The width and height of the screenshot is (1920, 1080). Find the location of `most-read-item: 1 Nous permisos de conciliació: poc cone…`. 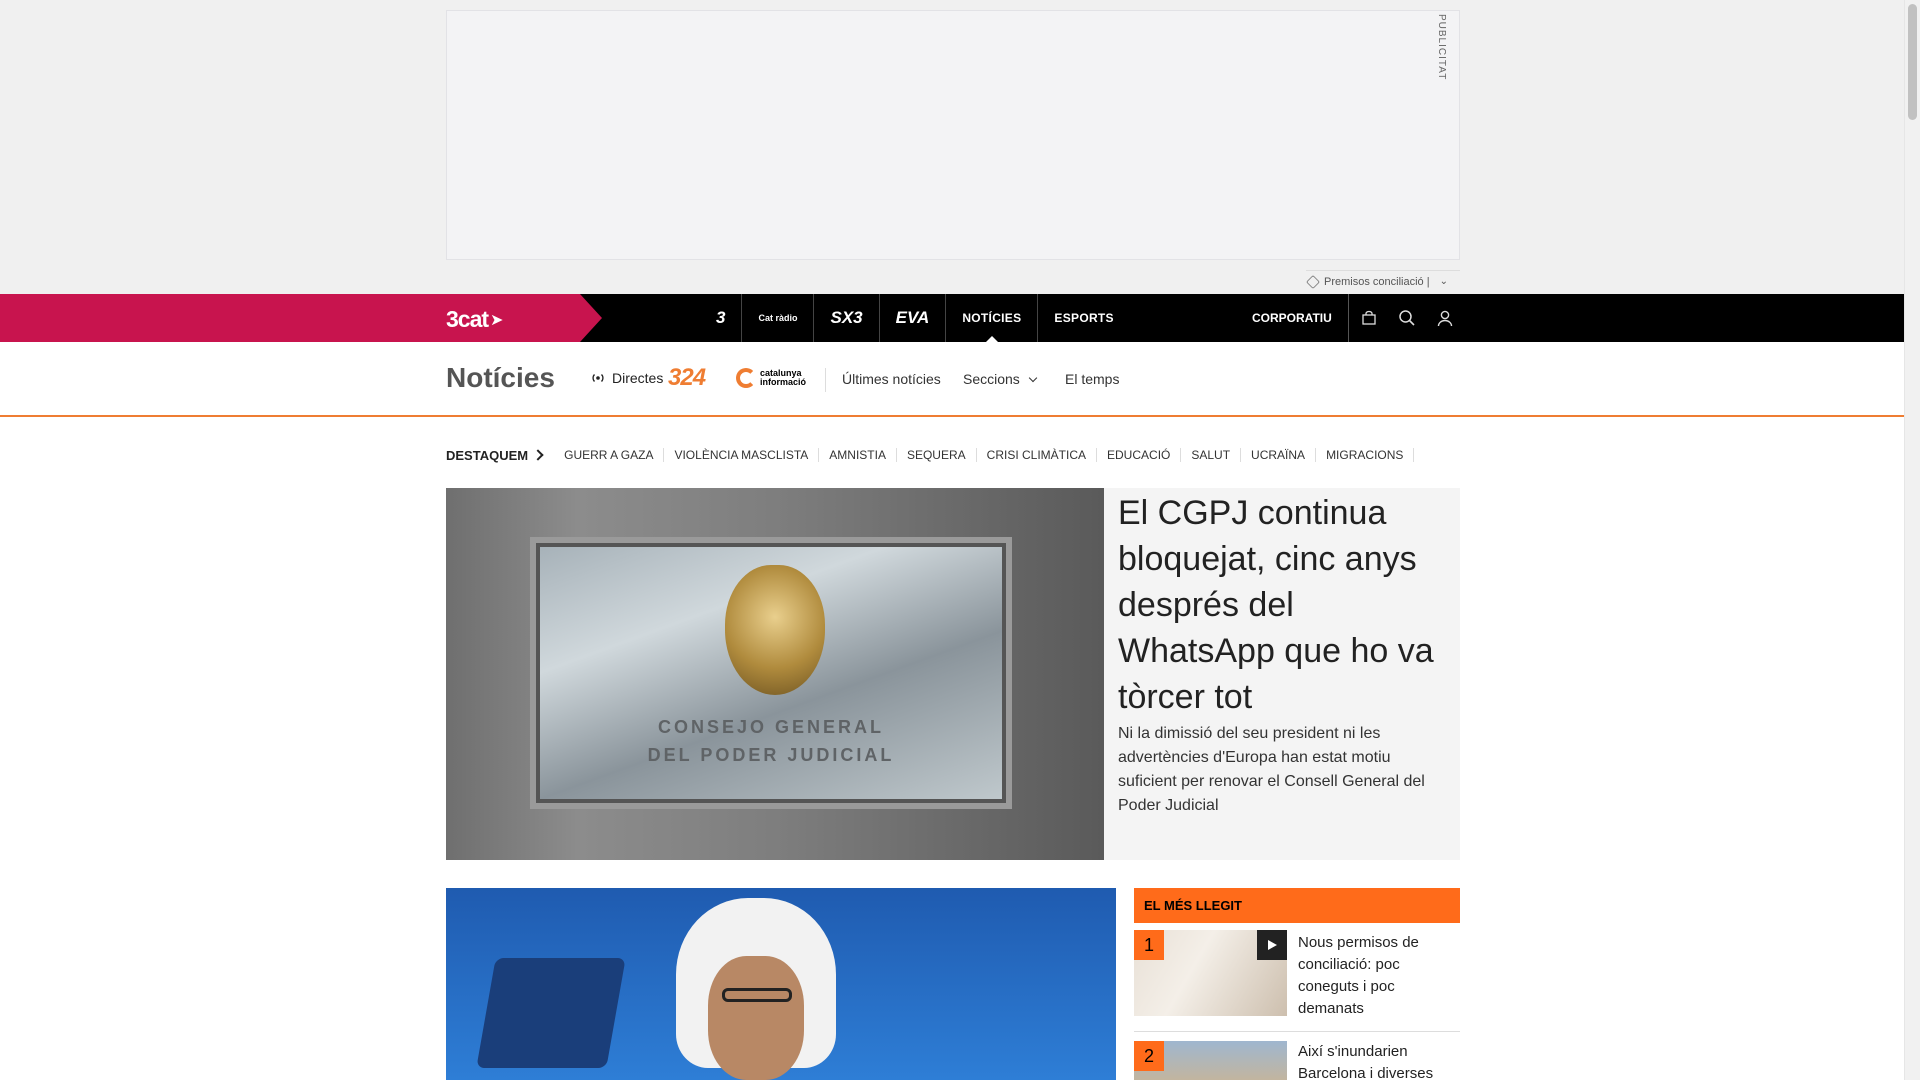

most-read-item: 1 Nous permisos de conciliació: poc cone… is located at coordinates (1297, 981).